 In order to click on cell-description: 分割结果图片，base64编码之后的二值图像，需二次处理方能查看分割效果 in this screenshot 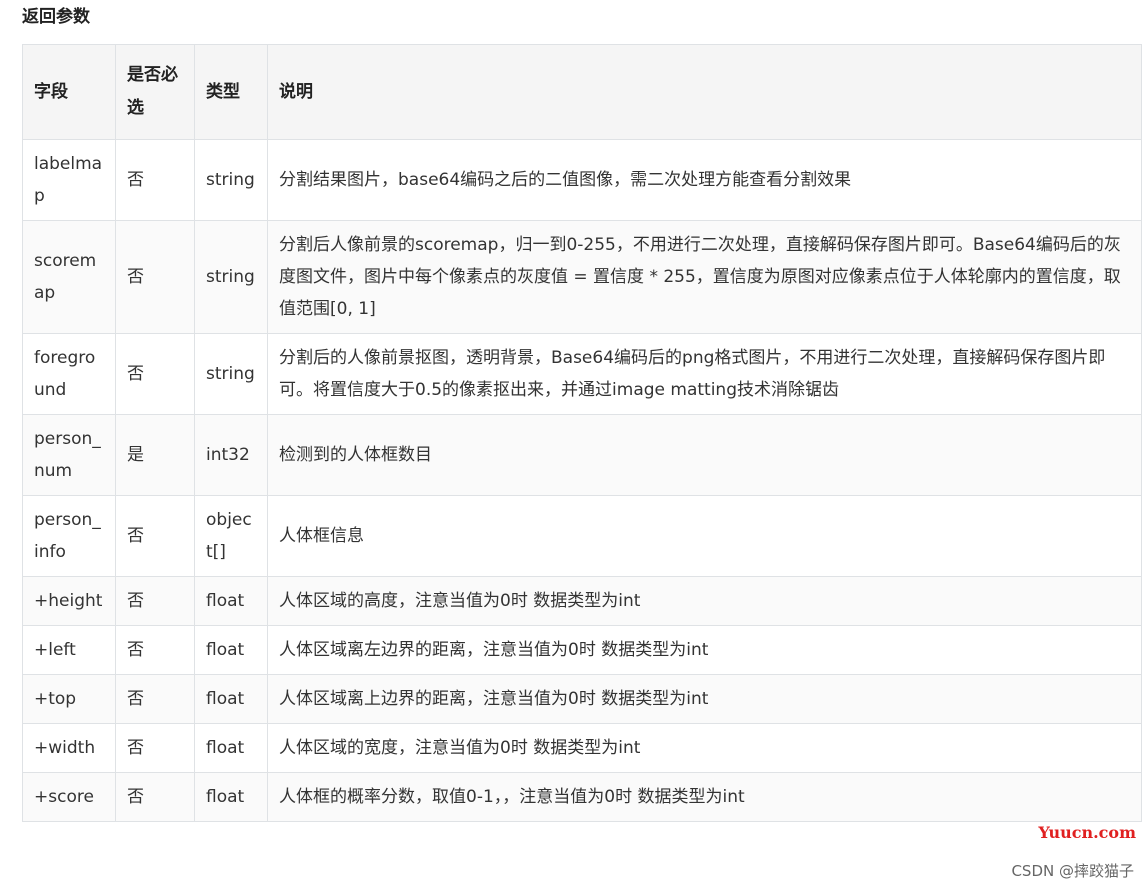, I will do `click(704, 180)`.